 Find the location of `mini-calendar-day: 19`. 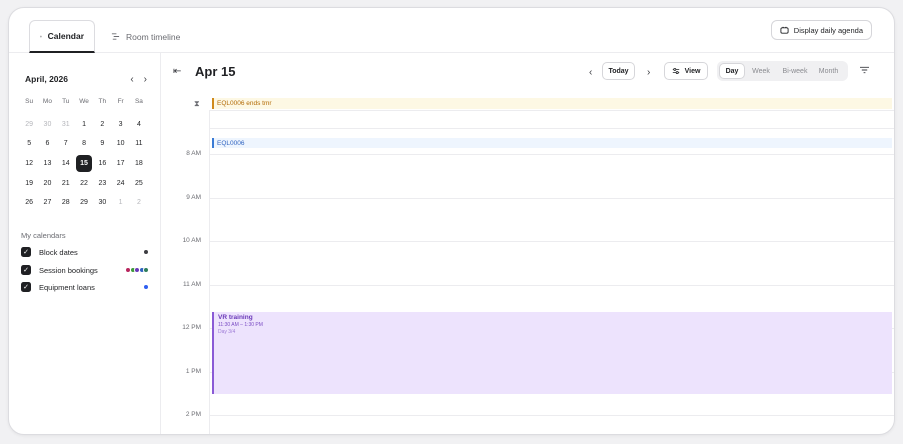

mini-calendar-day: 19 is located at coordinates (29, 183).